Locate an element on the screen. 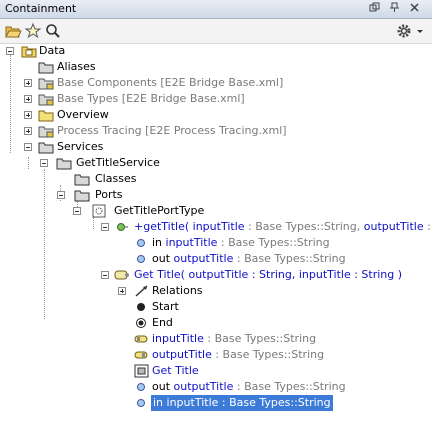 The width and height of the screenshot is (432, 430). chevron-down-icon is located at coordinates (423, 31).